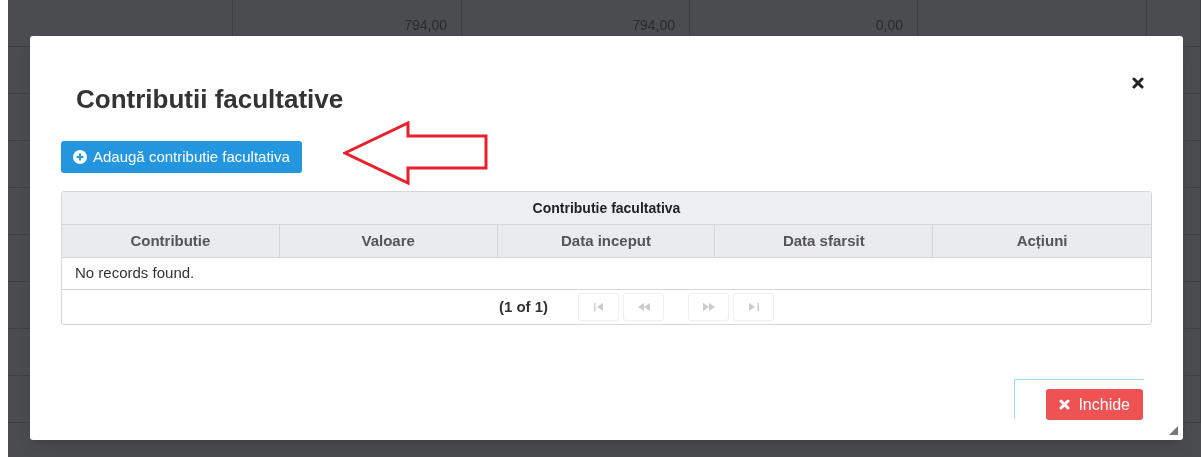 The height and width of the screenshot is (457, 1201). Describe the element at coordinates (523, 306) in the screenshot. I see `page-report: (1 of 1)` at that location.